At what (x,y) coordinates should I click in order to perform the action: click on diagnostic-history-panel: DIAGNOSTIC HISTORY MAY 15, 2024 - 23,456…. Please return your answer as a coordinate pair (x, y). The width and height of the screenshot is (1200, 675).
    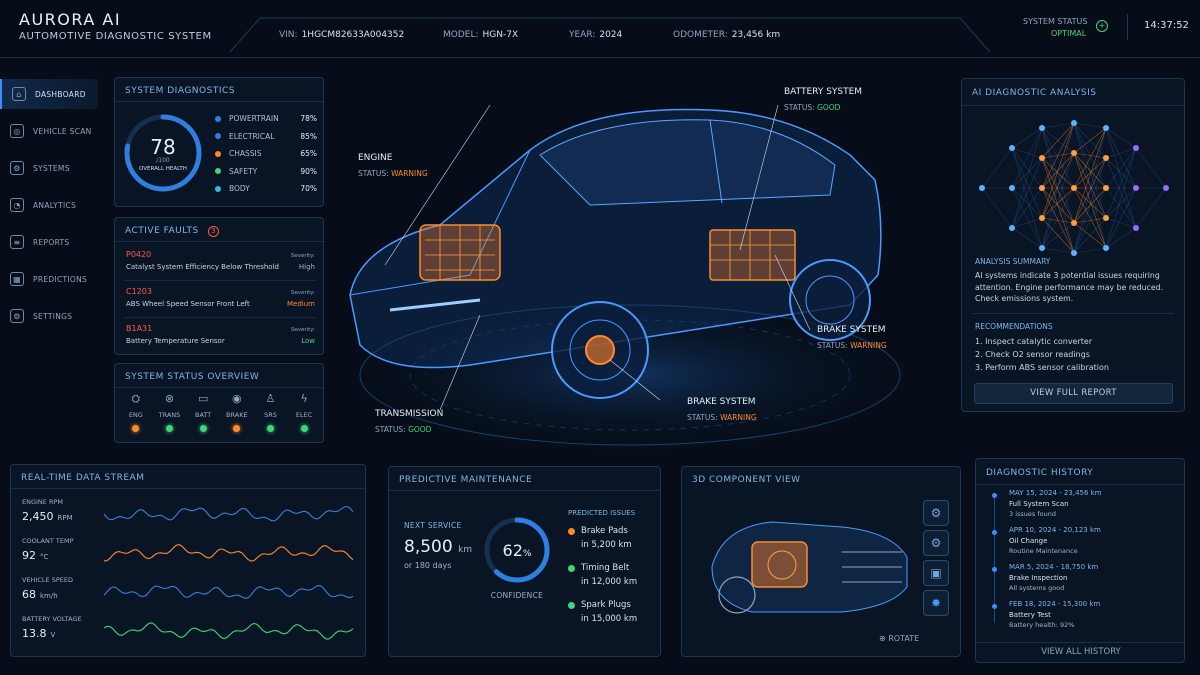
    Looking at the image, I should click on (1080, 560).